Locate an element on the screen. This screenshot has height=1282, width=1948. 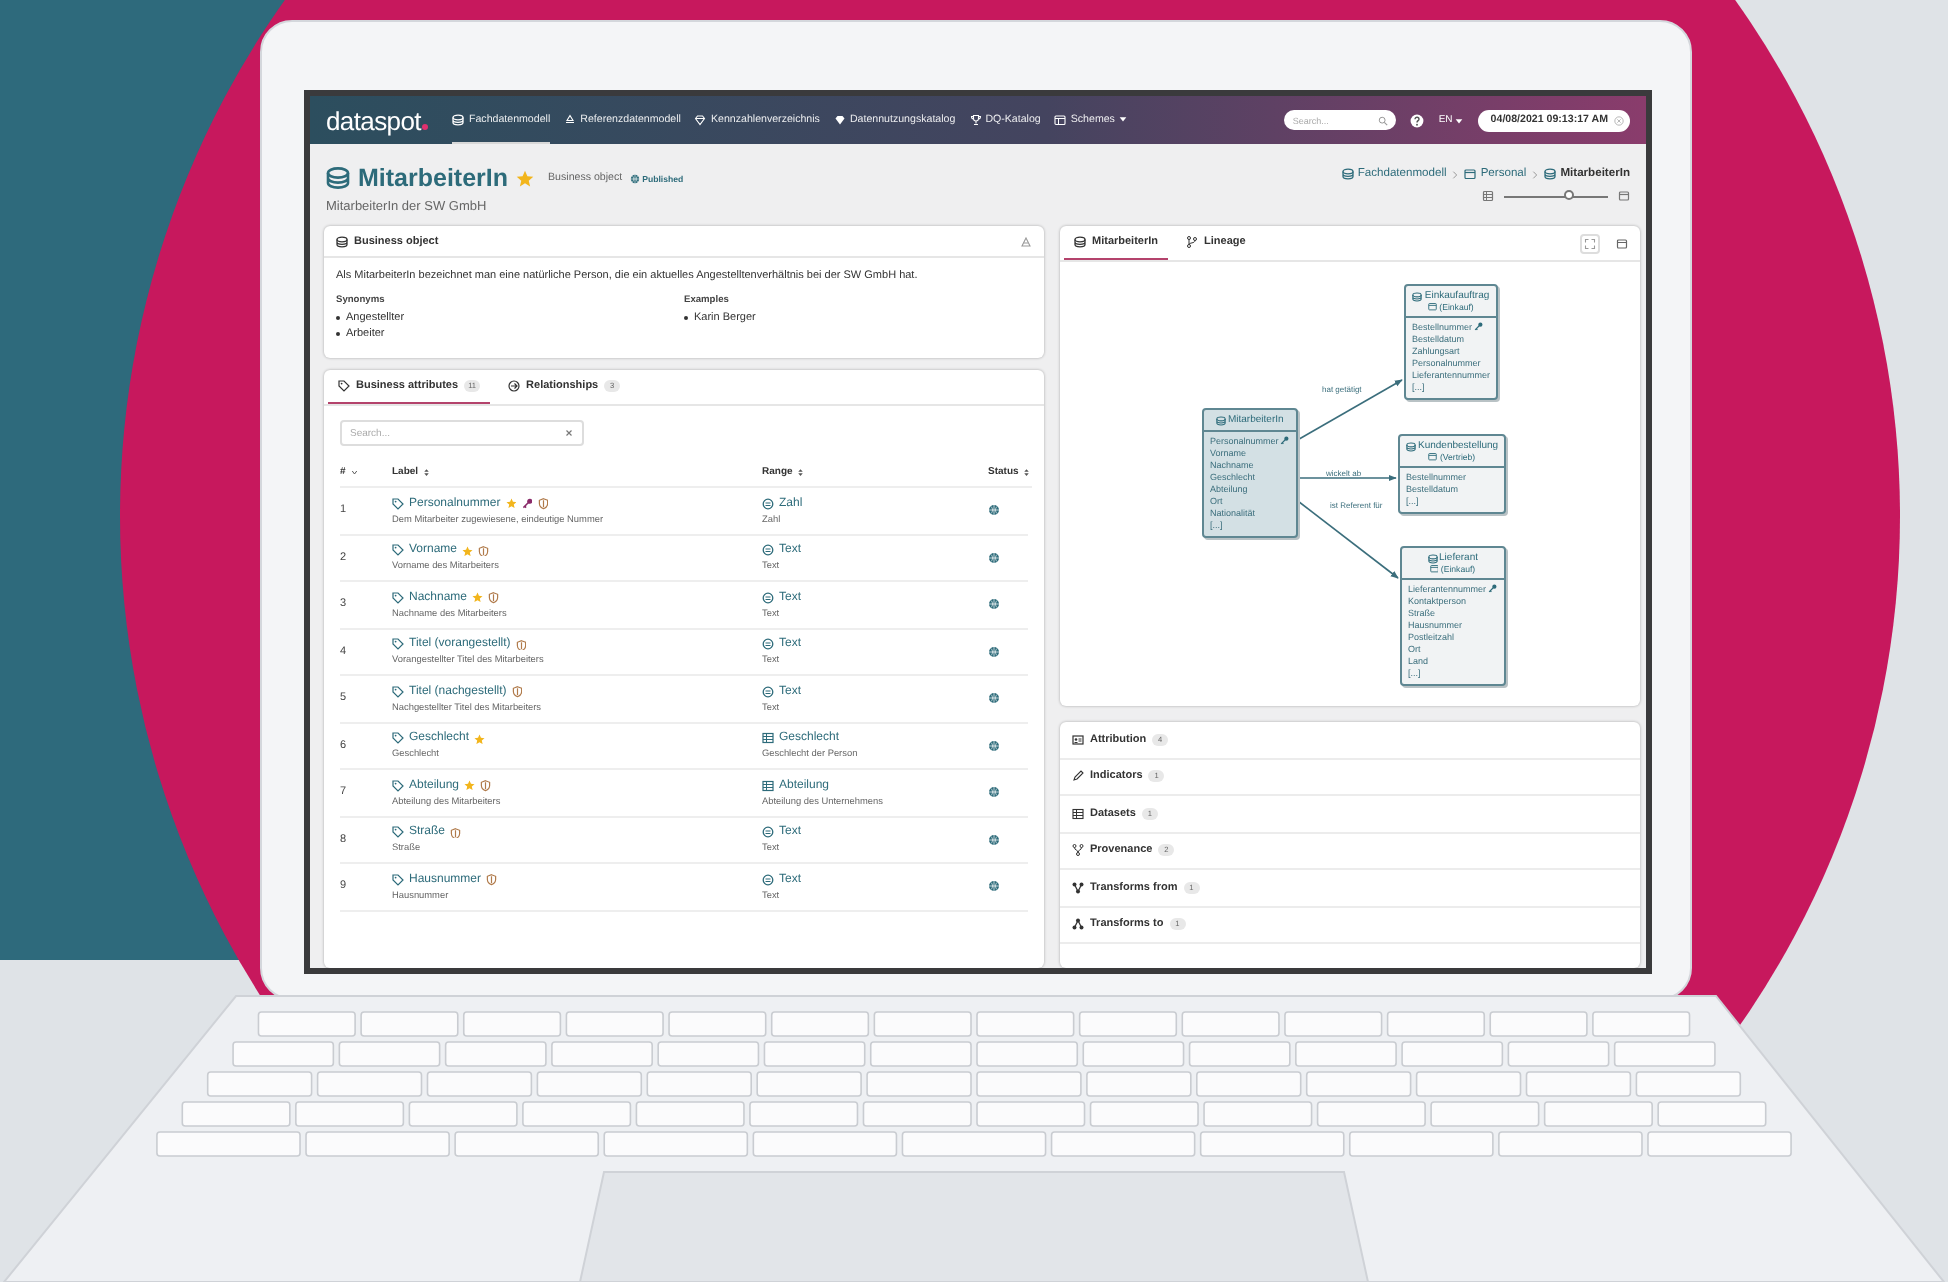
slider-thumb is located at coordinates (1568, 195).